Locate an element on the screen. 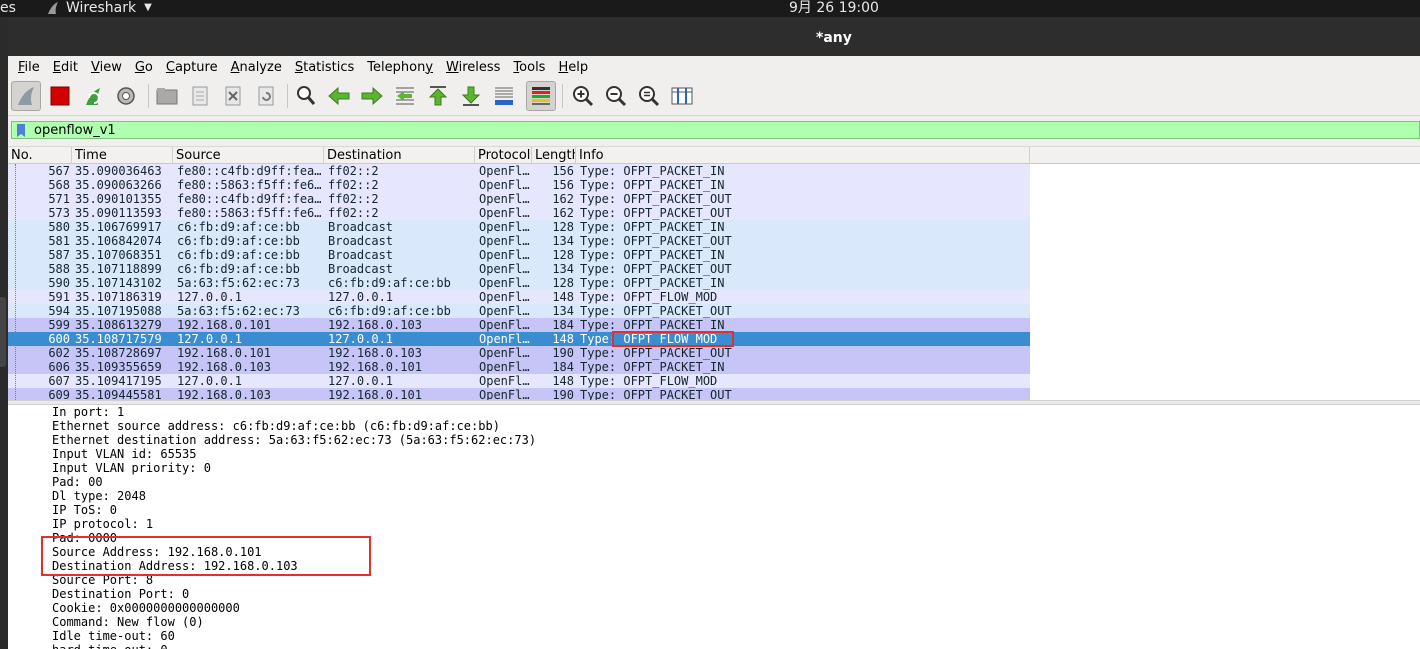 The image size is (1420, 649). menu-tools: Tools is located at coordinates (529, 67).